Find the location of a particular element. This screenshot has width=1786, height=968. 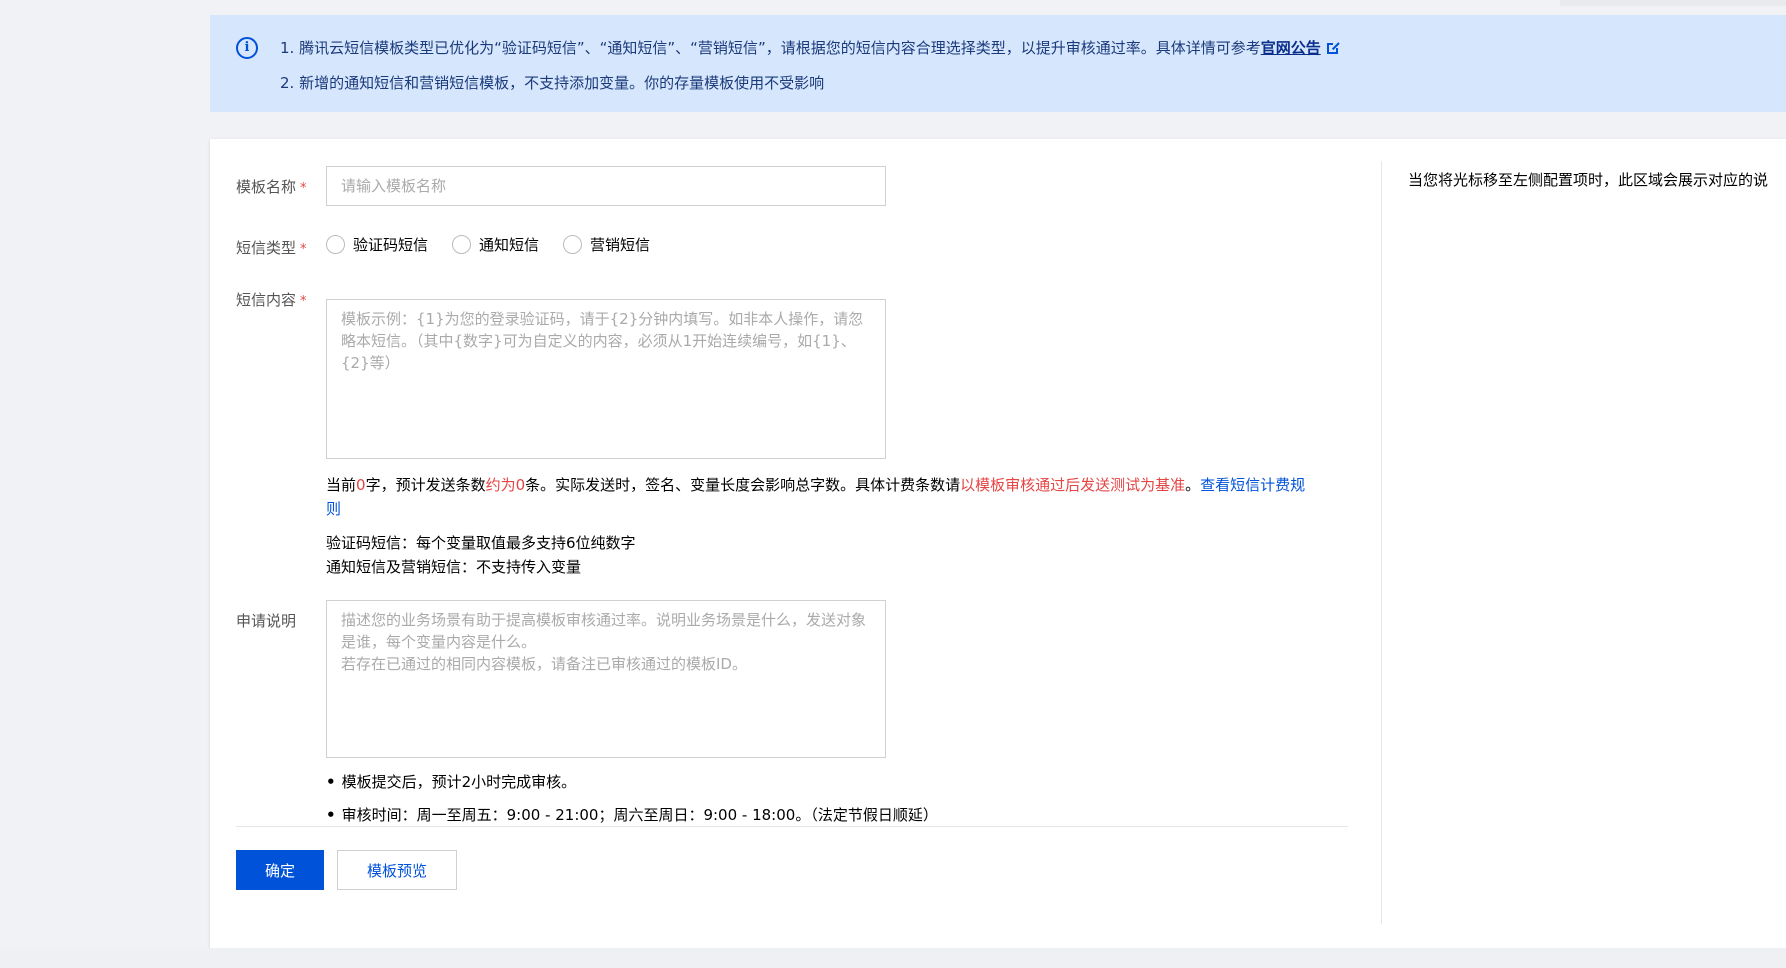

sms-content-textarea is located at coordinates (606, 379).